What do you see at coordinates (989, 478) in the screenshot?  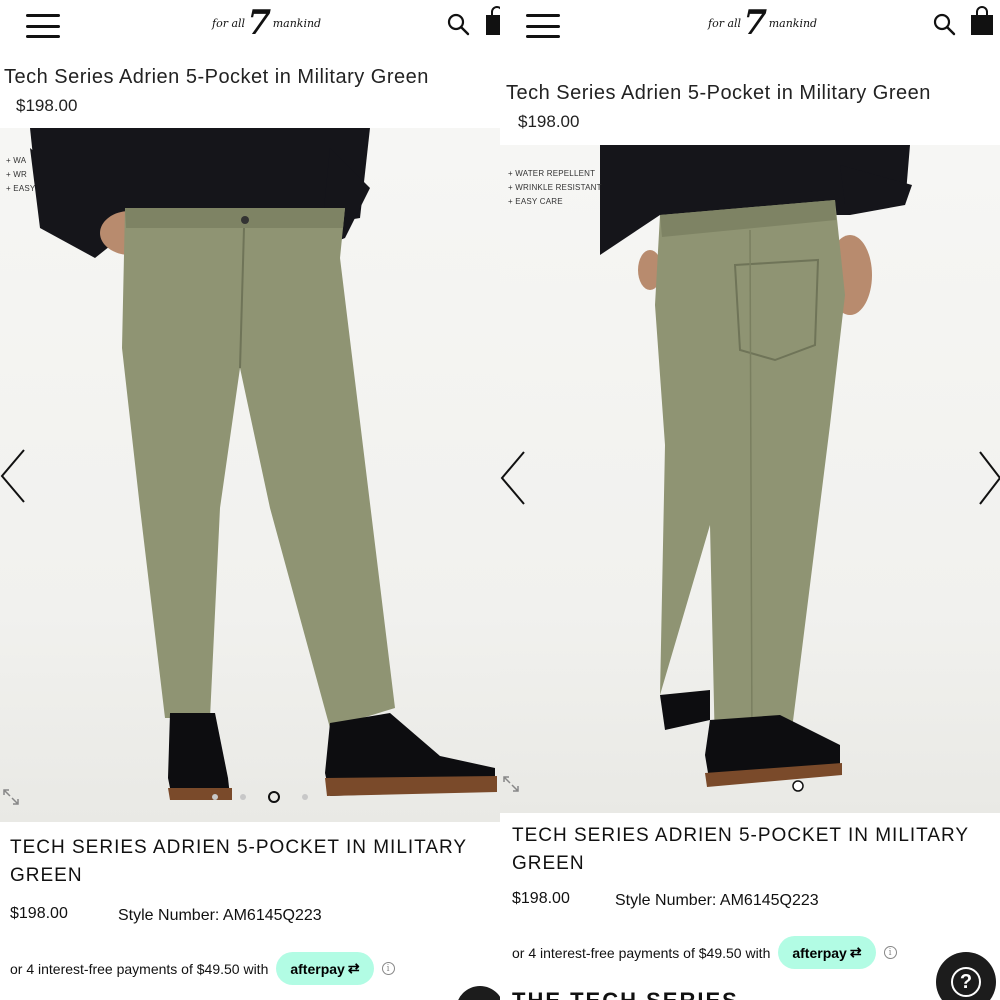 I see `chevron-right-icon` at bounding box center [989, 478].